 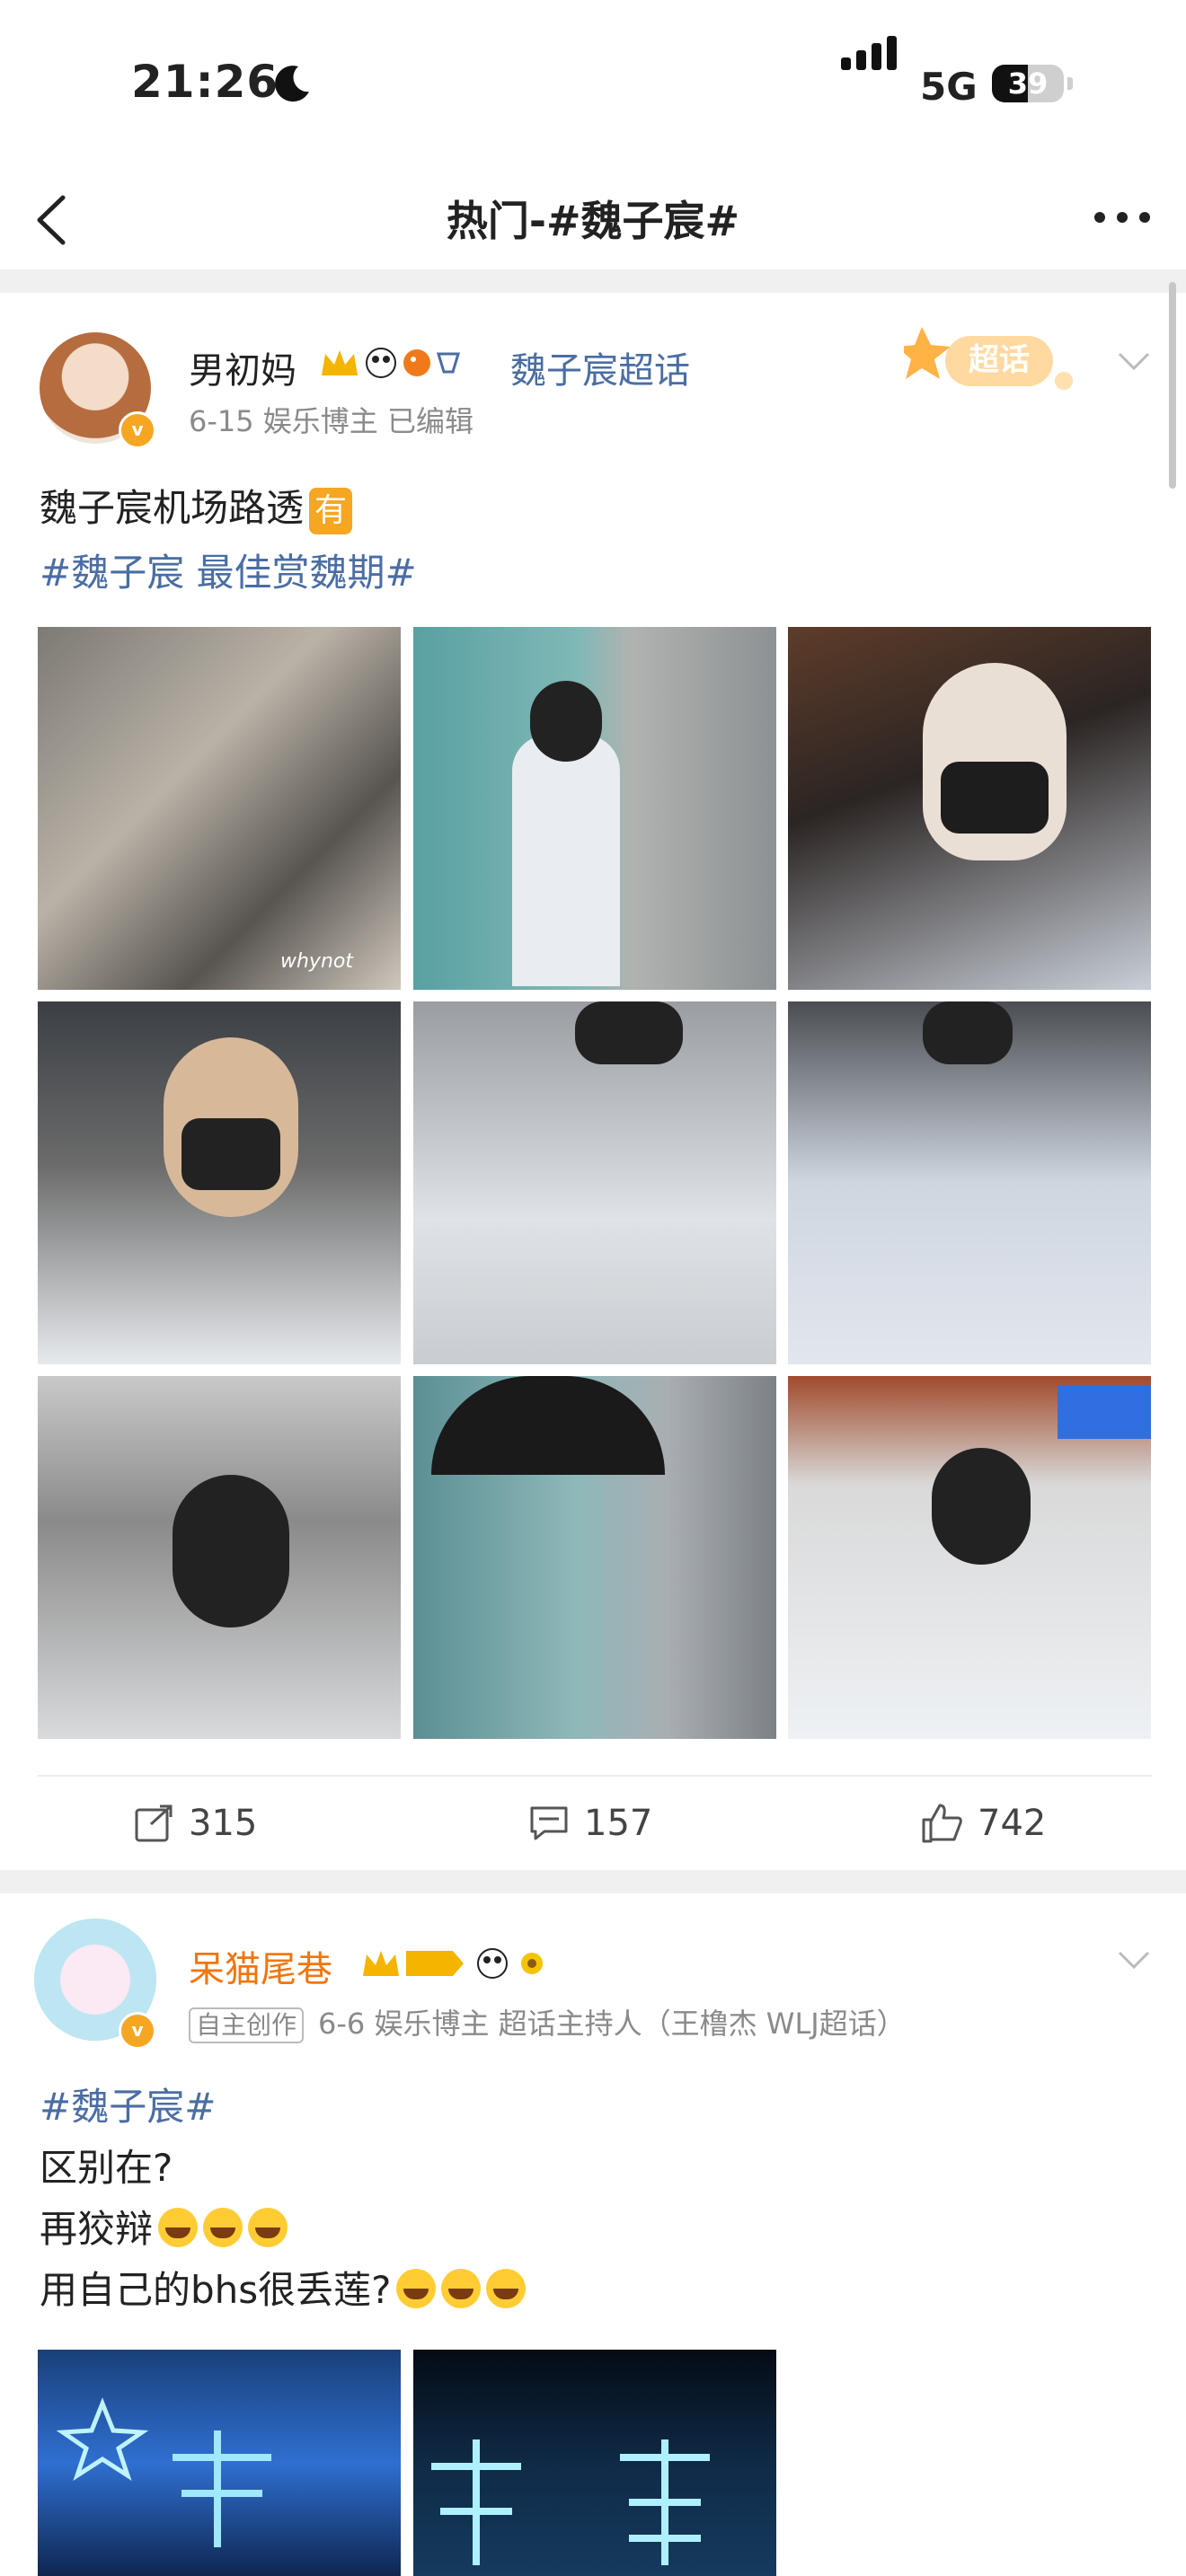 What do you see at coordinates (172, 508) in the screenshot?
I see `post-text-main: 魏子宸机场路透` at bounding box center [172, 508].